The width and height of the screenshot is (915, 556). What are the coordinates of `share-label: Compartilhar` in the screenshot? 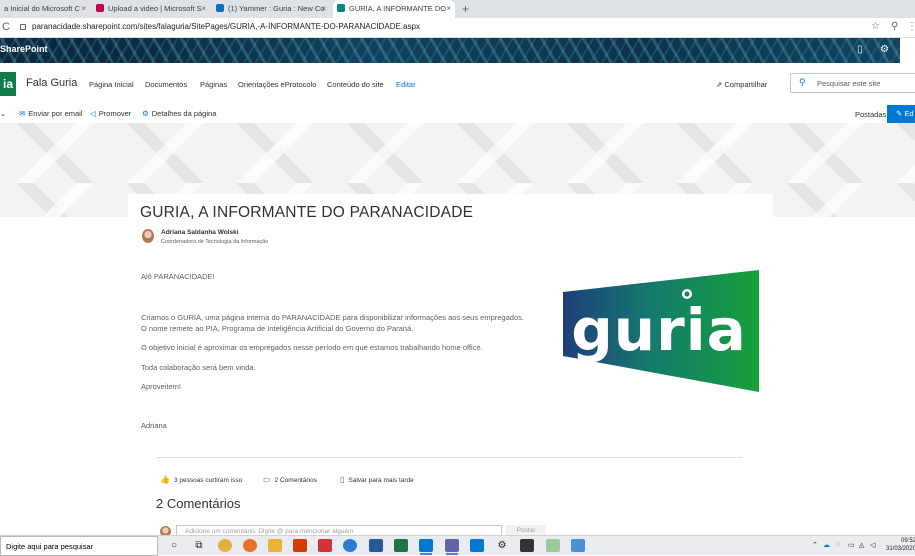 It's located at (746, 84).